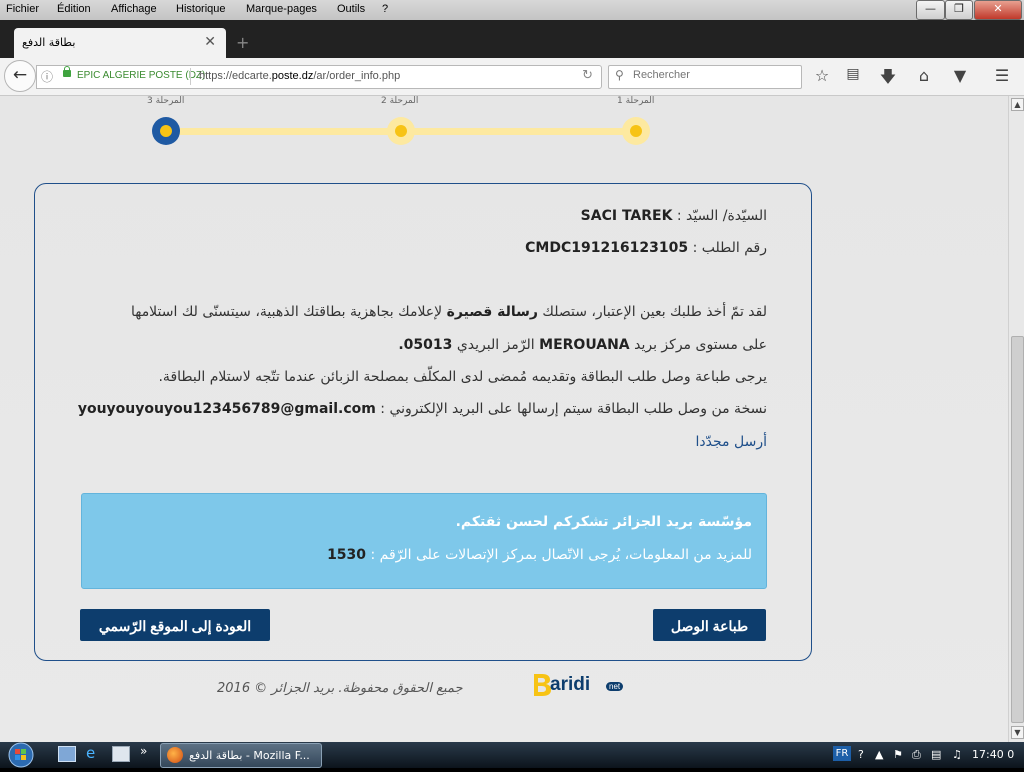 This screenshot has height=772, width=1024. I want to click on scroll-down-arrow-icon: ▼, so click(1017, 732).